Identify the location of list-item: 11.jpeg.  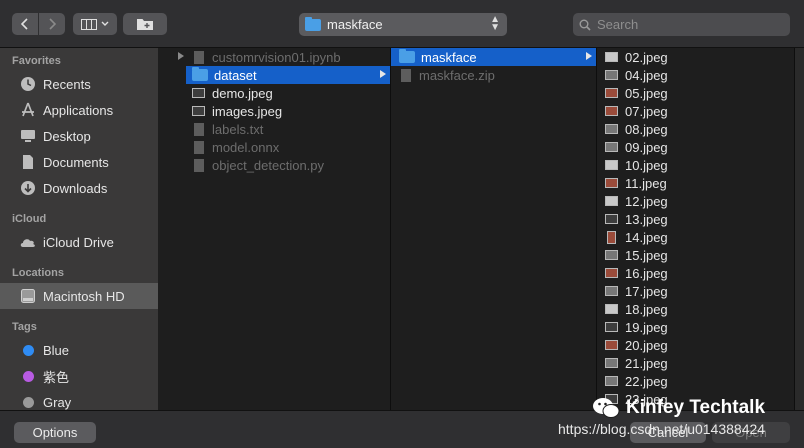
(695, 183).